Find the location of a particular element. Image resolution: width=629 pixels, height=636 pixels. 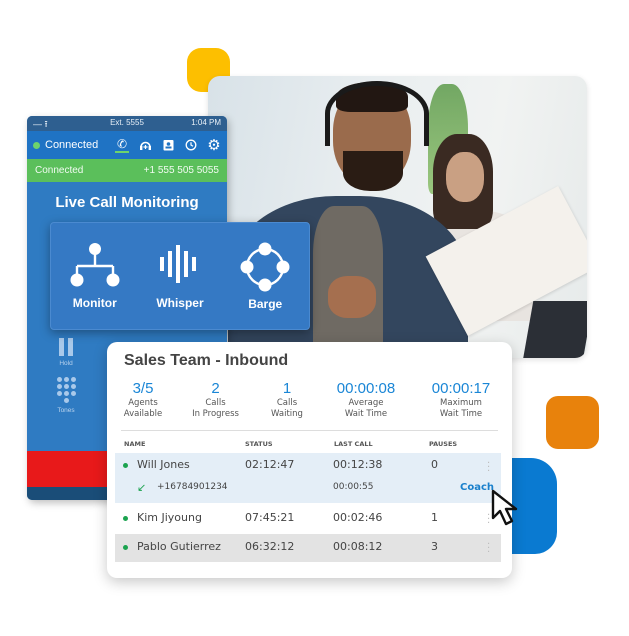

connection-bar: Connected +1 555 505 5055 is located at coordinates (127, 170).